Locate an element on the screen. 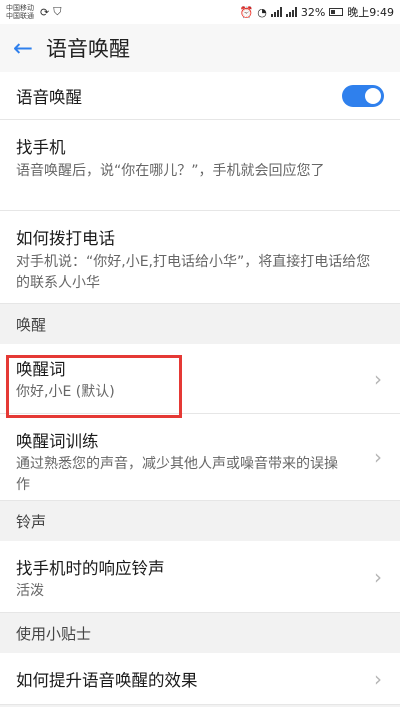  tips-improve-row: 如何提升语音唤醒的效果 › is located at coordinates (200, 679).